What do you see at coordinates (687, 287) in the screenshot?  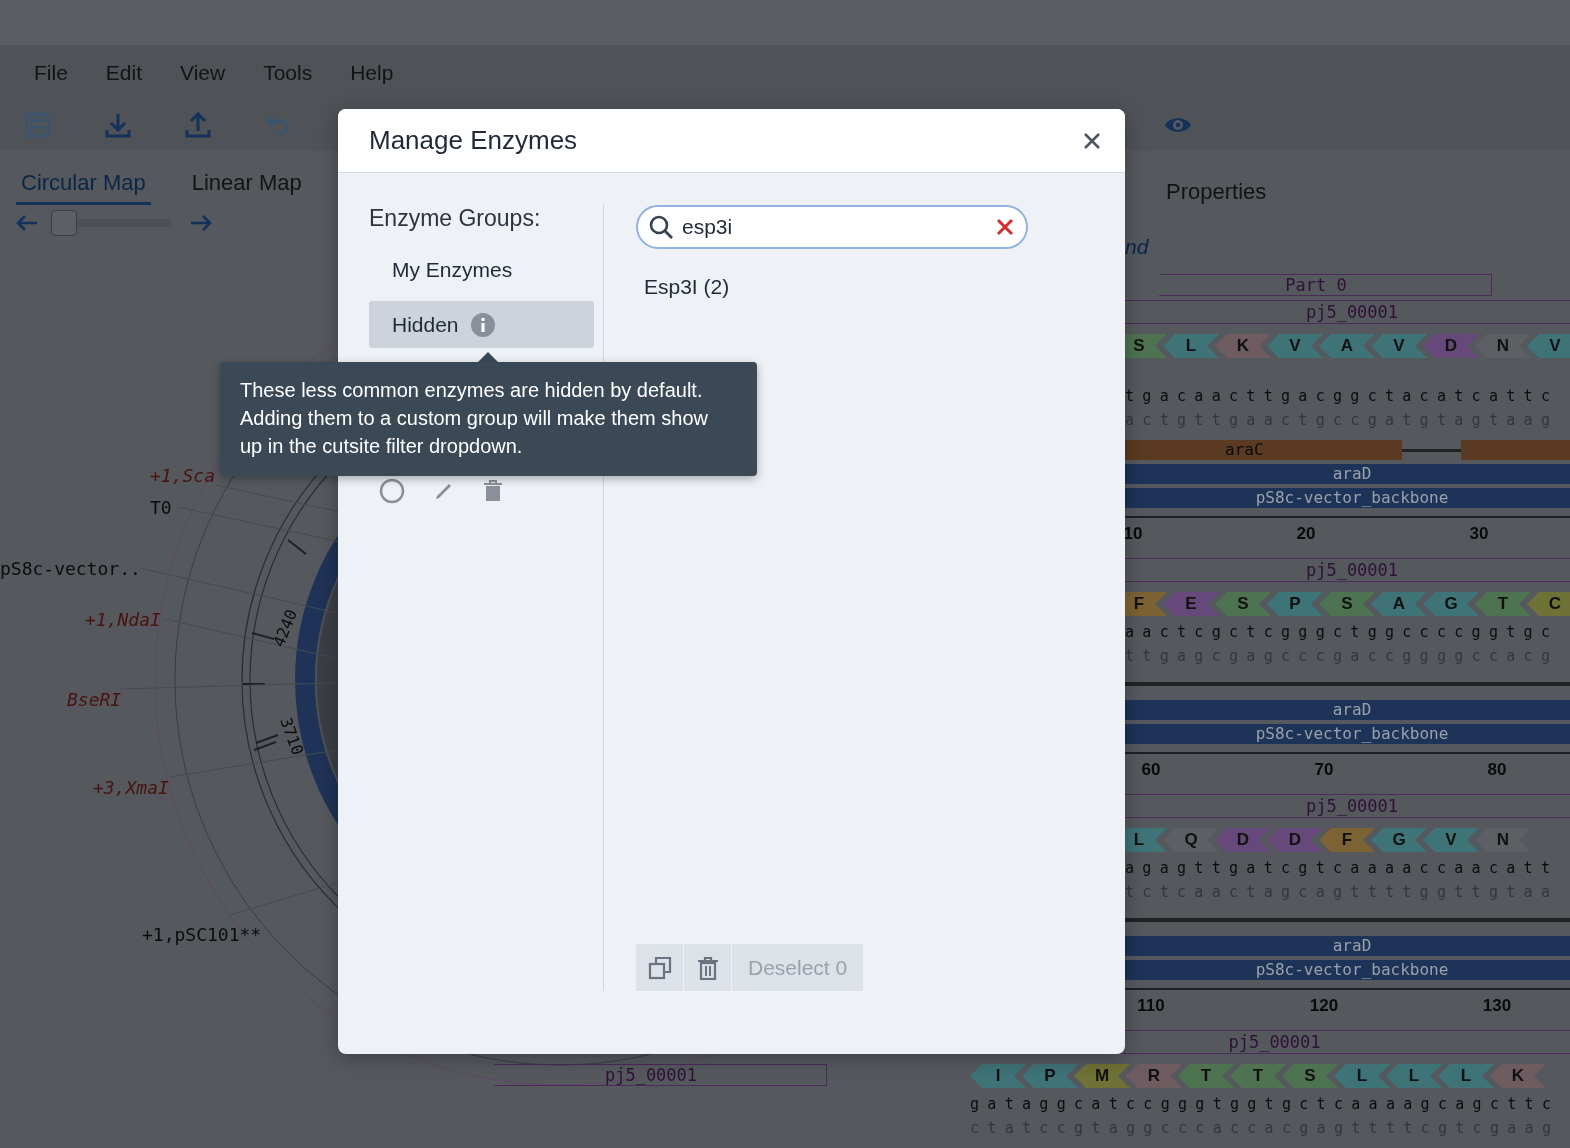 I see `enzyme-result: Esp3I (2)` at bounding box center [687, 287].